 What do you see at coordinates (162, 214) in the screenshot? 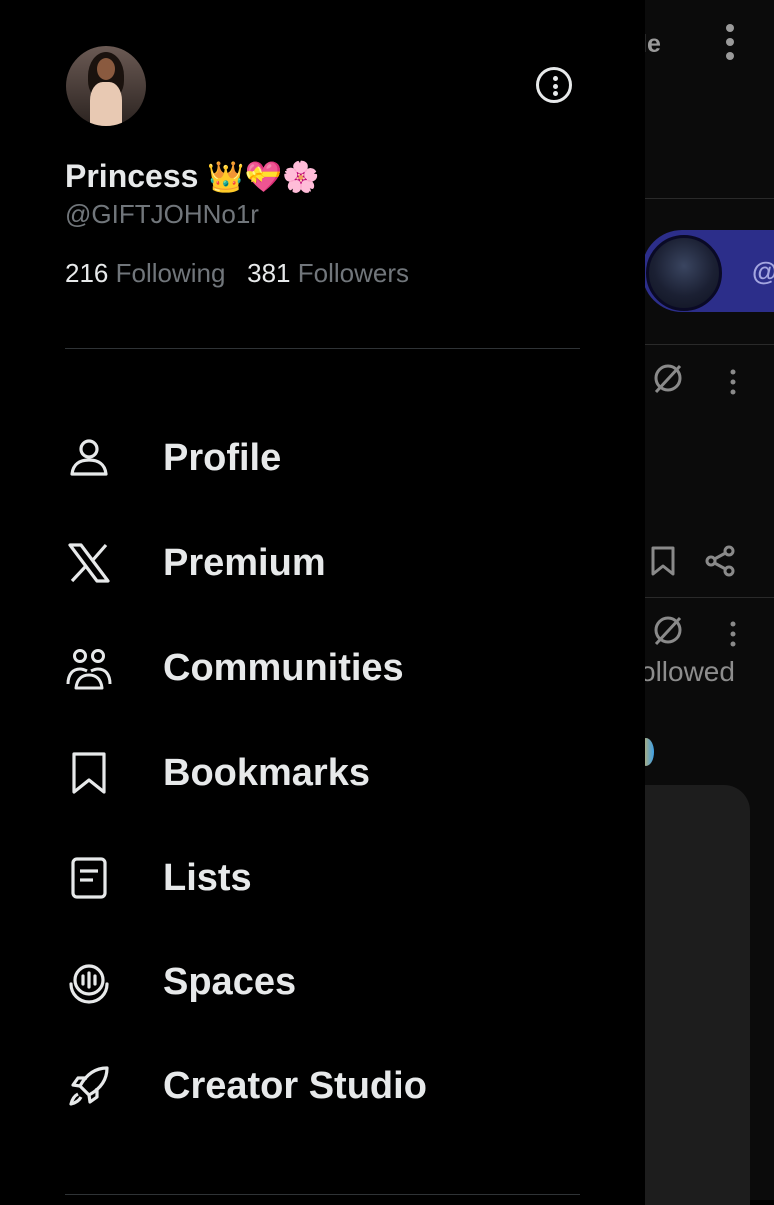
I see `profile-handle: @GIFTJOHNo1r` at bounding box center [162, 214].